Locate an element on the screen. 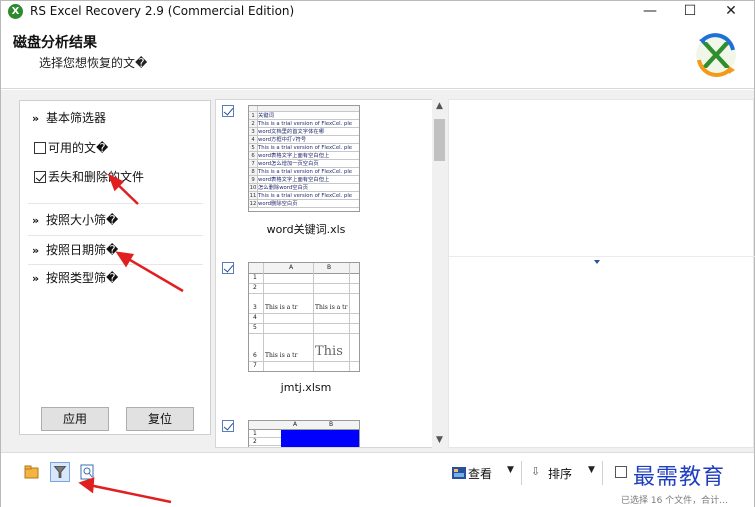  list-item: 2 This is a trial version of FlexCel. ple is located at coordinates (304, 124).